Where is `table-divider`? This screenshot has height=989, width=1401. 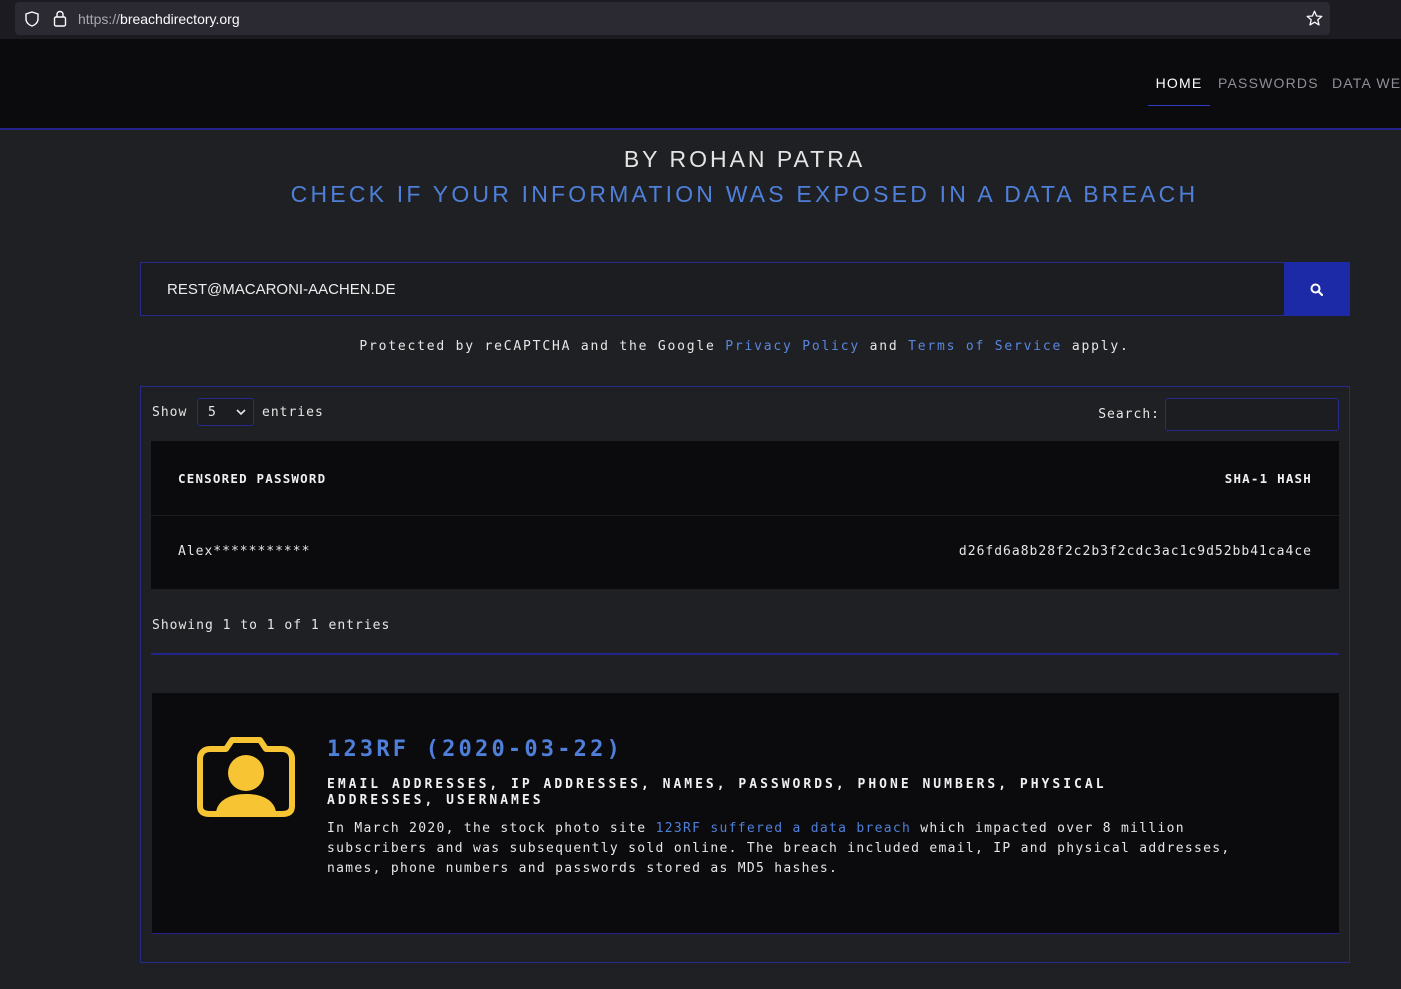
table-divider is located at coordinates (745, 515).